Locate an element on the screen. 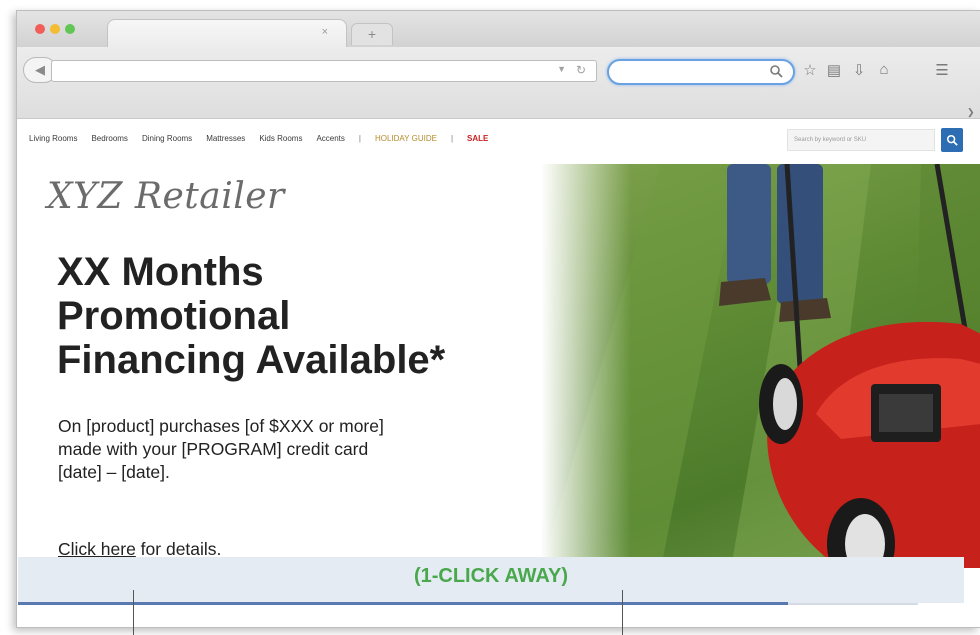  window-minimize-button is located at coordinates (55, 29).